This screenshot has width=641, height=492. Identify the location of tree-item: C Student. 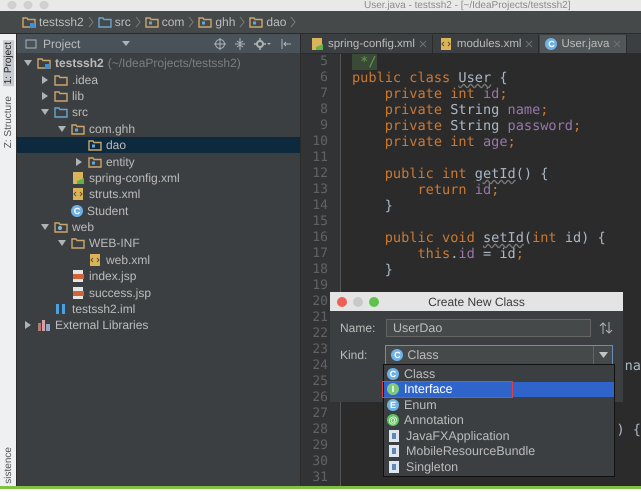
(158, 210).